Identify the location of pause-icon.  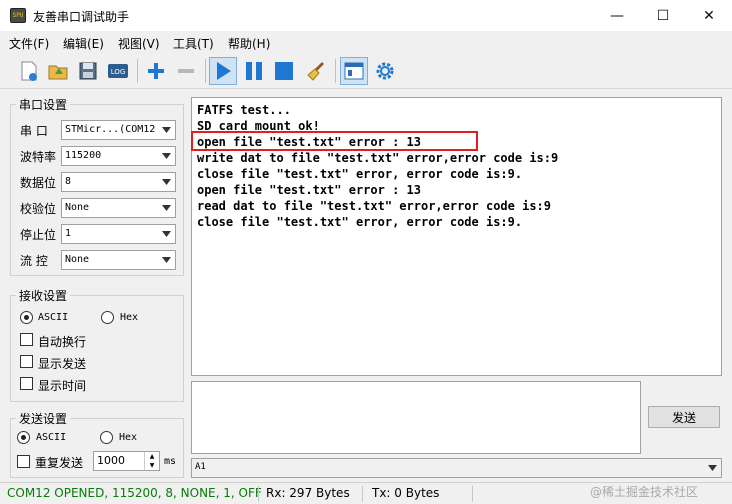
(254, 71).